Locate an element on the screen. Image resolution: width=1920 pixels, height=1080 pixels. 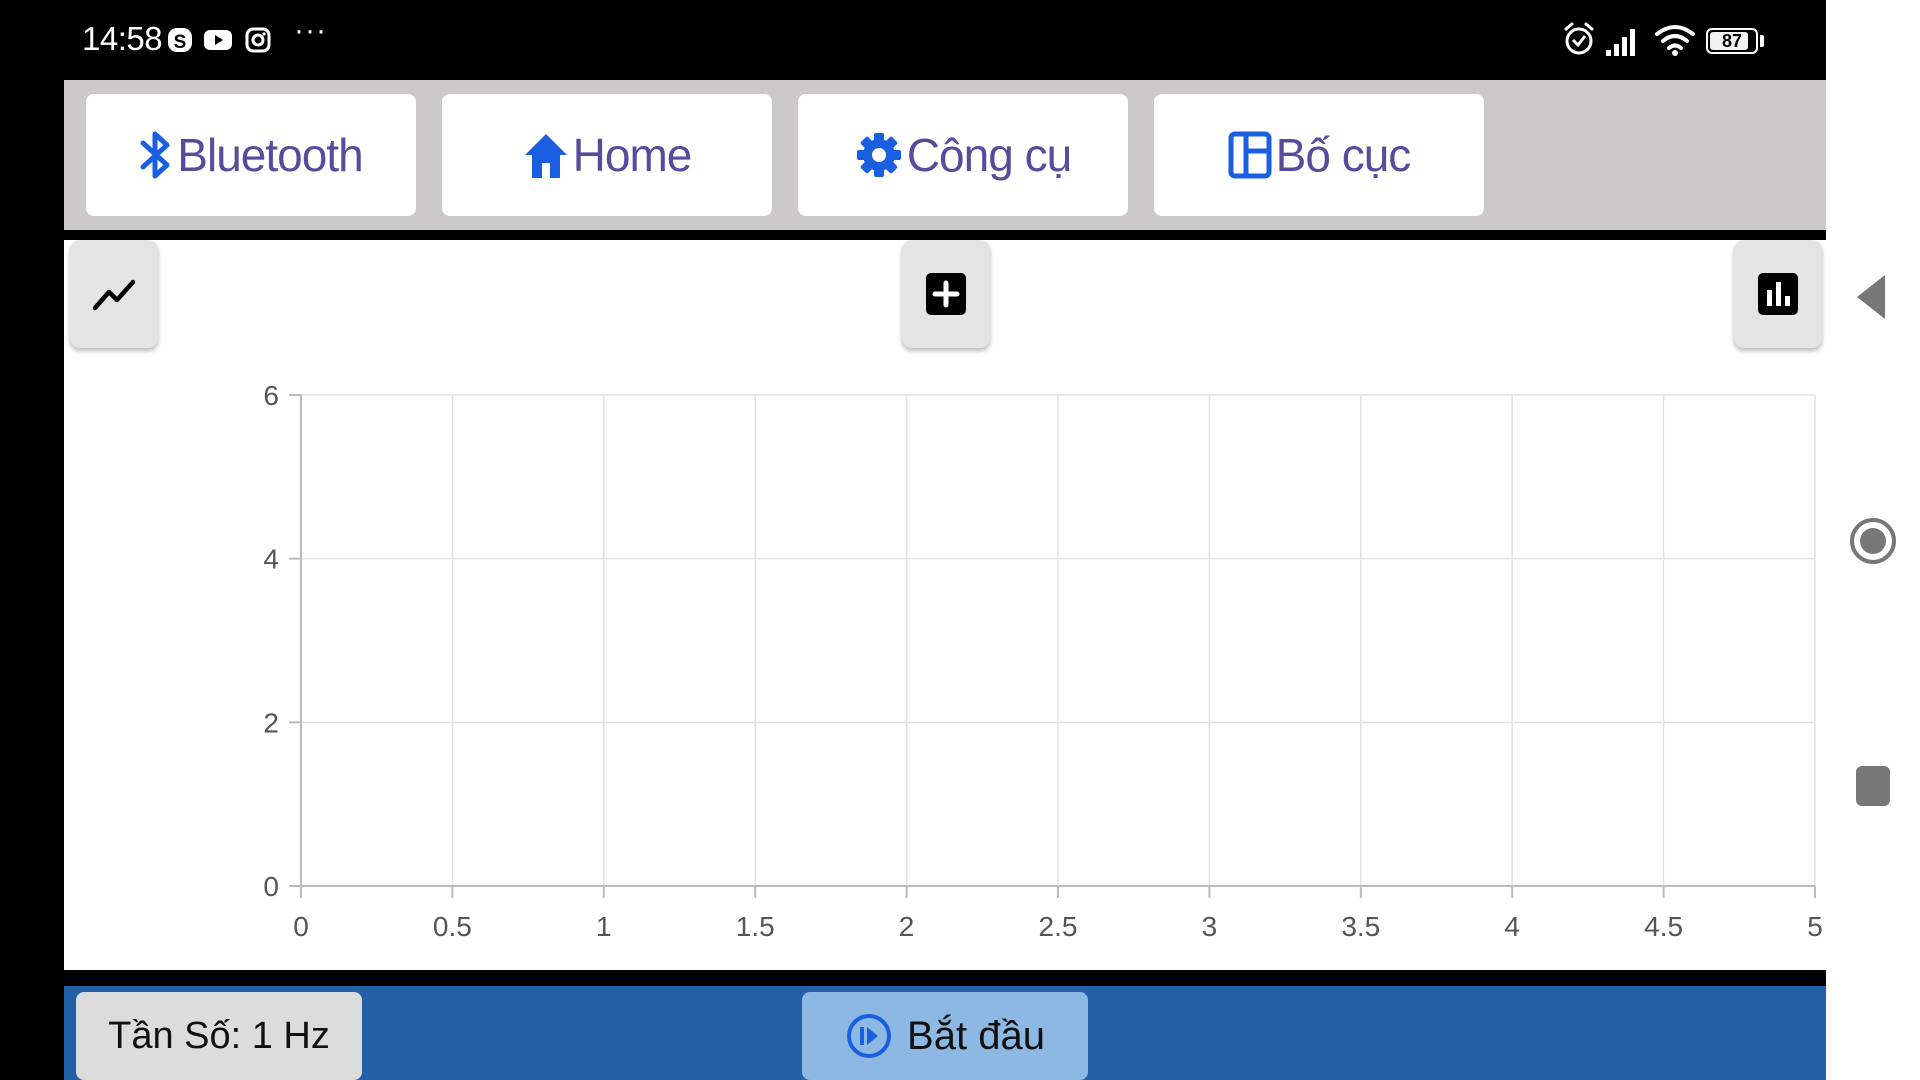
y-tick-label: 6 is located at coordinates (271, 395).